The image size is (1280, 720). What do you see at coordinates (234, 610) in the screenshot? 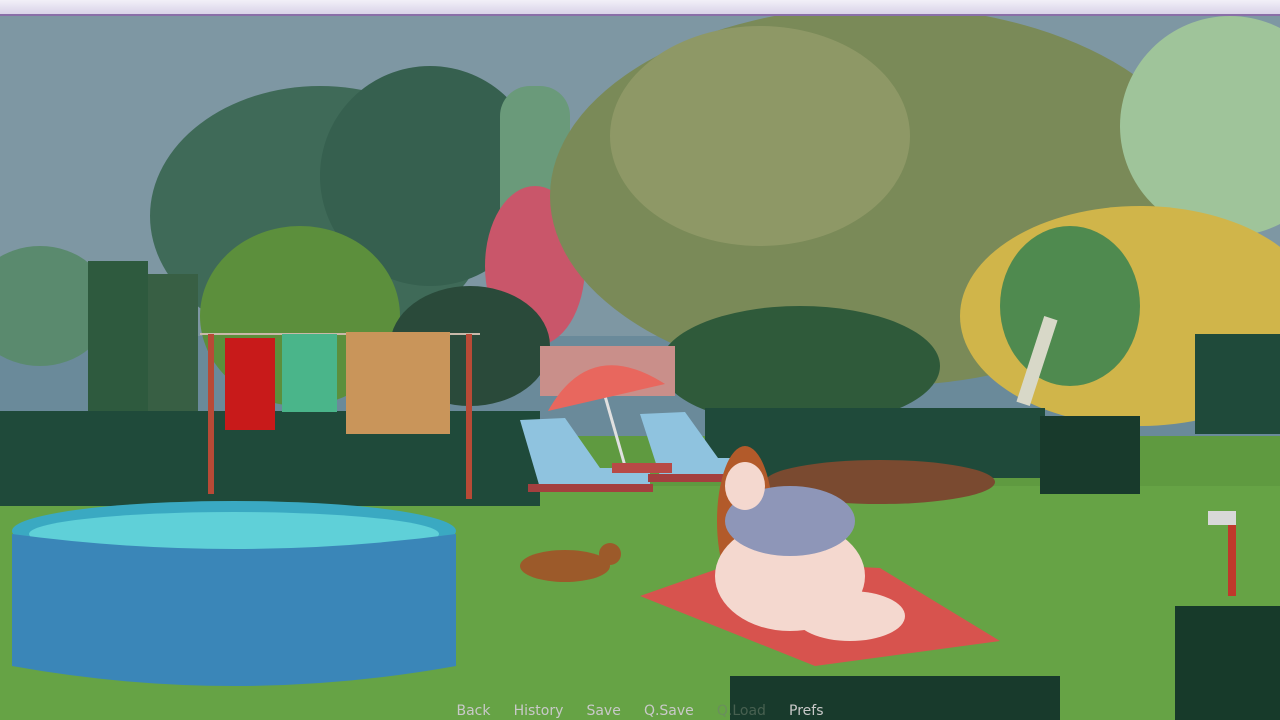
I see `pool-wall` at bounding box center [234, 610].